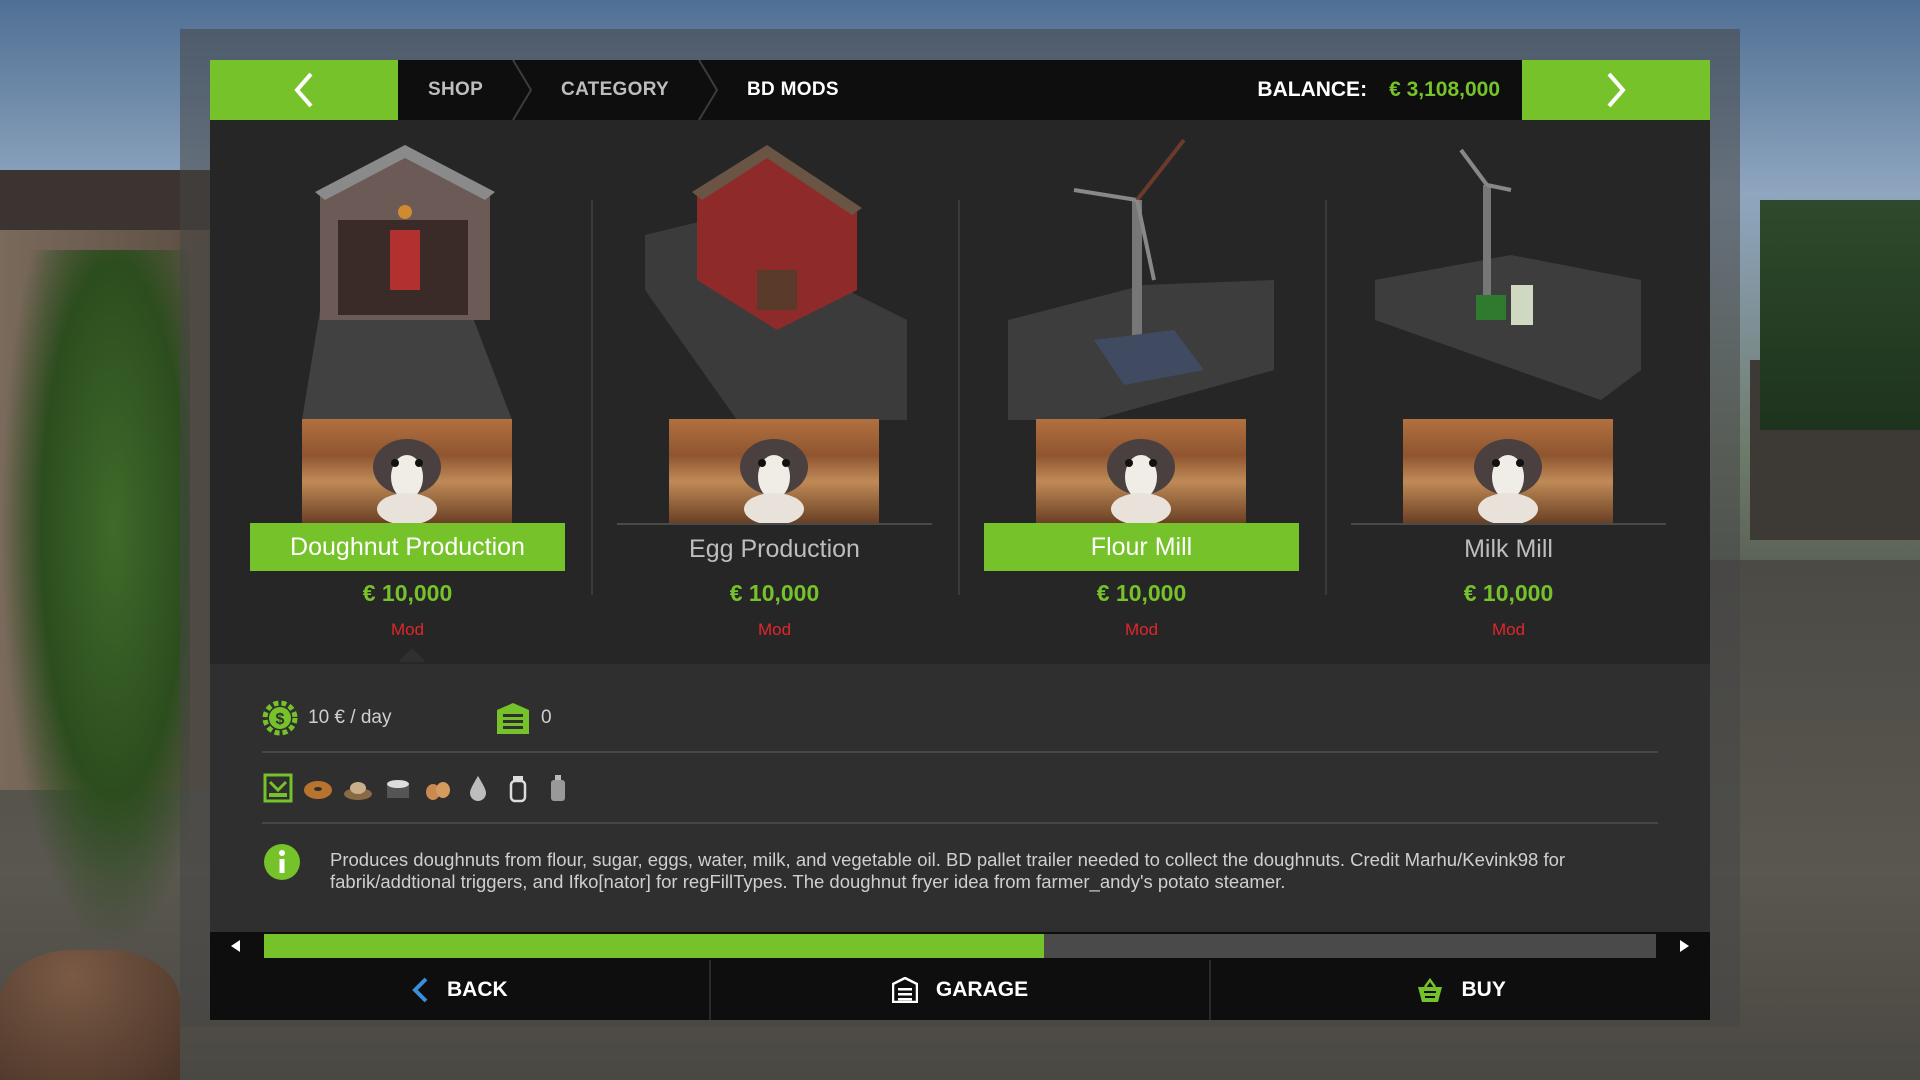 Image resolution: width=1920 pixels, height=1080 pixels. I want to click on owned-stat: 0, so click(523, 718).